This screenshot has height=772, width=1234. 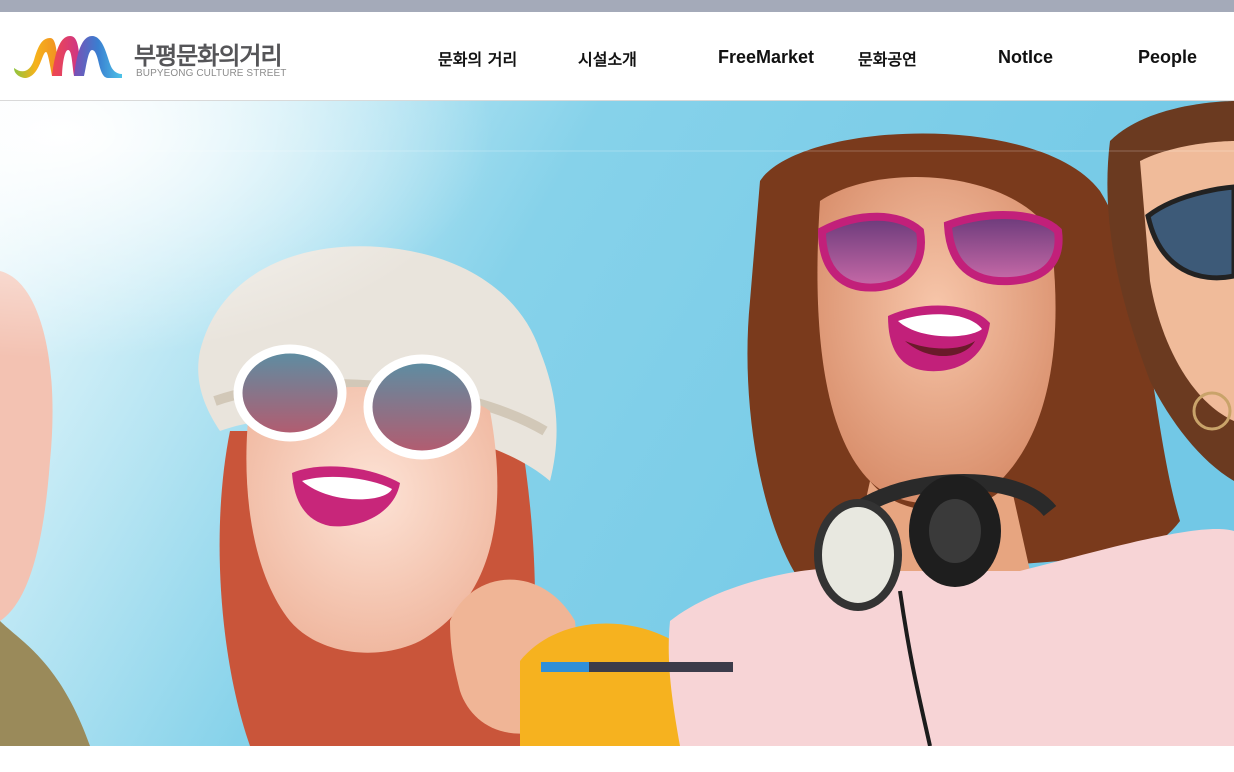 What do you see at coordinates (565, 667) in the screenshot?
I see `slider-progress-fill` at bounding box center [565, 667].